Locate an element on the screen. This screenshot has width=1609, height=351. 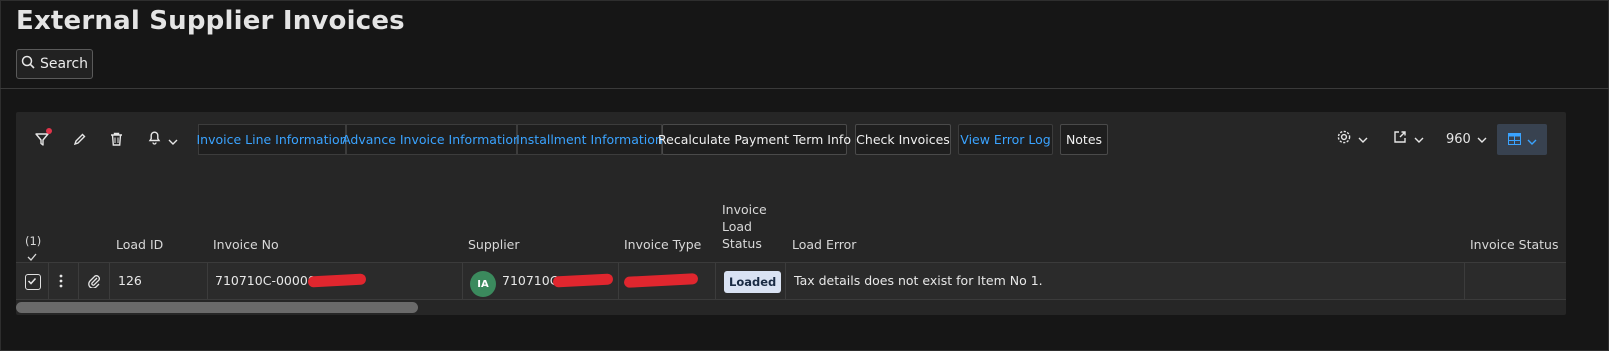
edit-icon is located at coordinates (79, 139).